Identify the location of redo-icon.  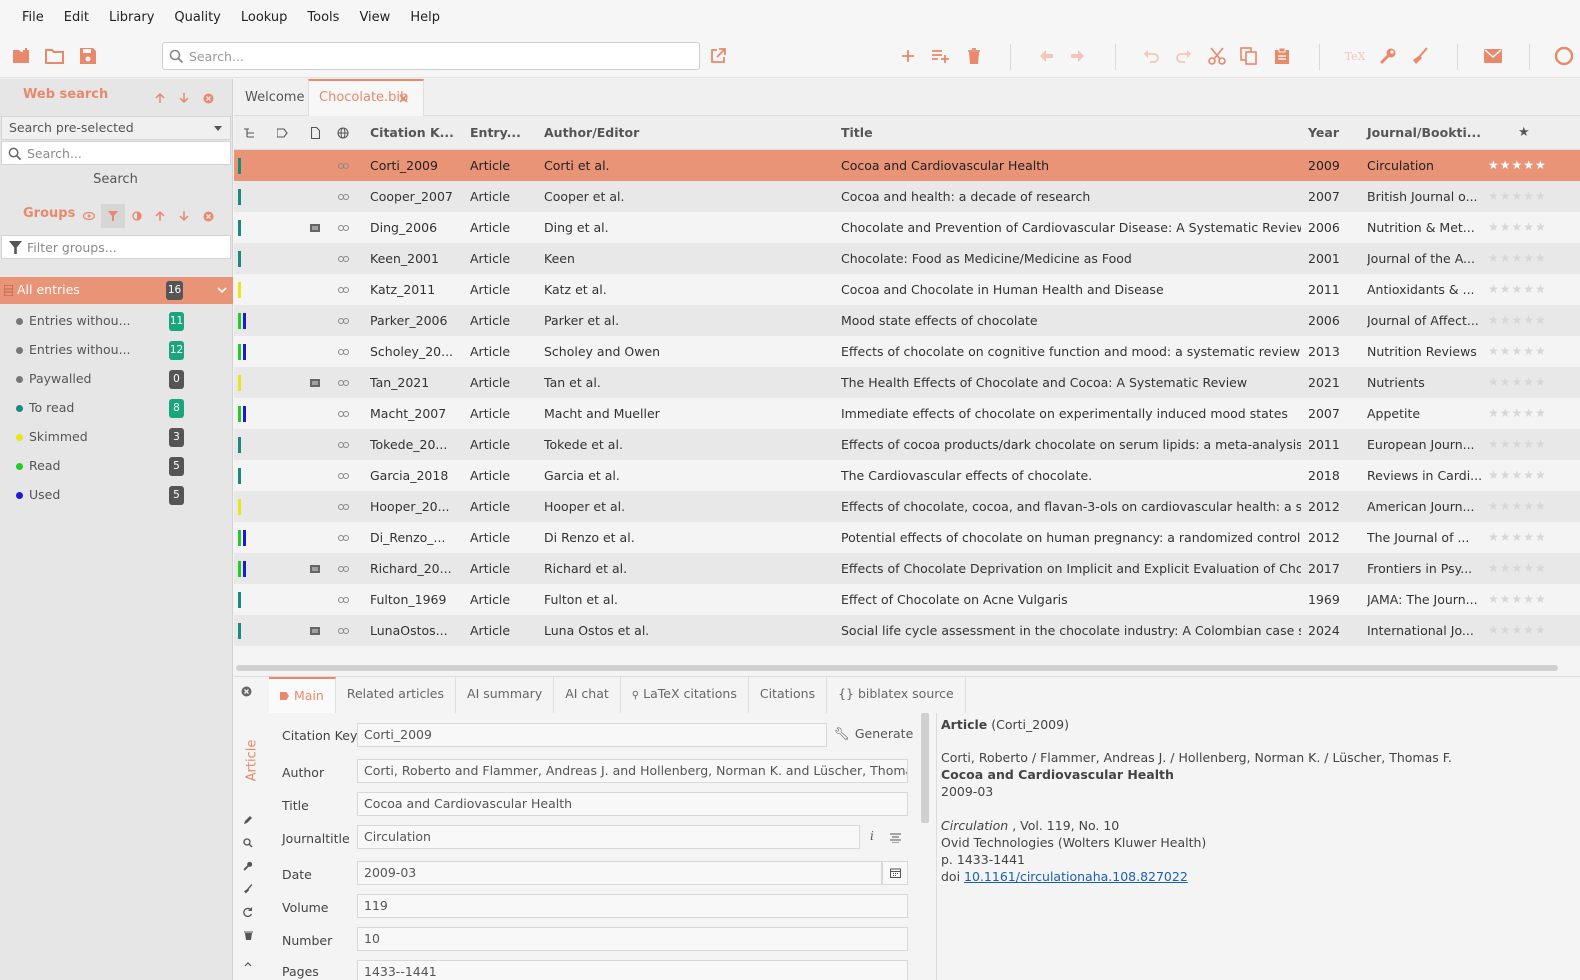
(1184, 56).